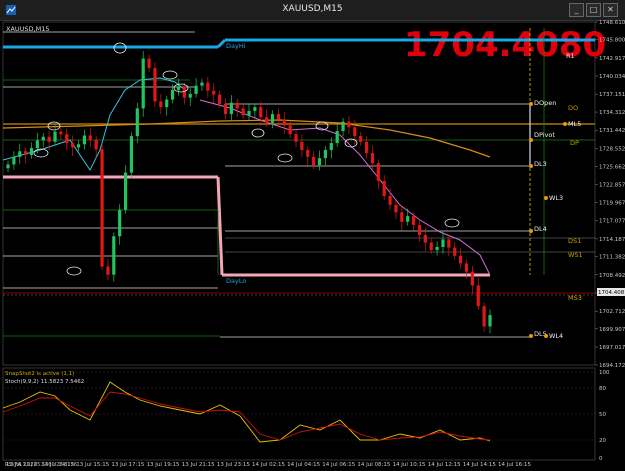  I want to click on close-button: ✕, so click(610, 10).